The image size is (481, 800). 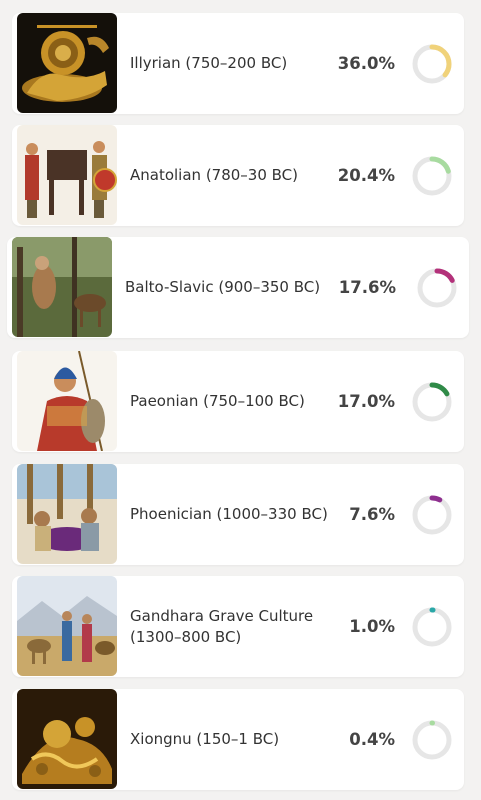 What do you see at coordinates (372, 626) in the screenshot?
I see `population-percentage: 1.0%` at bounding box center [372, 626].